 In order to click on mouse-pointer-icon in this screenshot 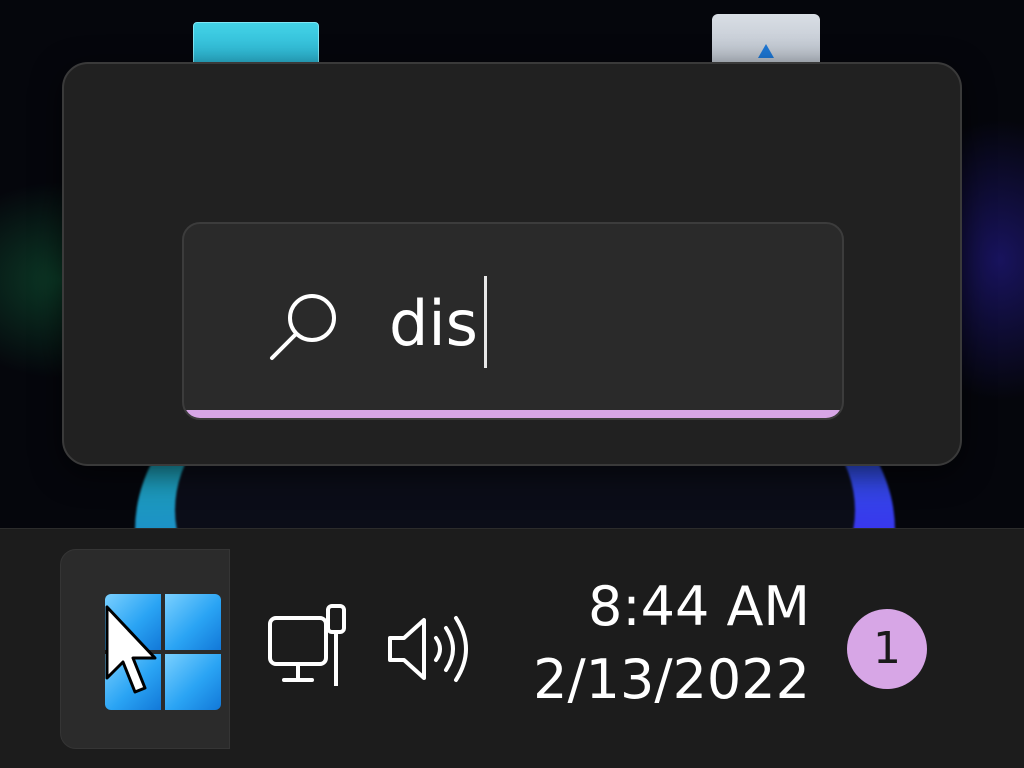, I will do `click(131, 649)`.